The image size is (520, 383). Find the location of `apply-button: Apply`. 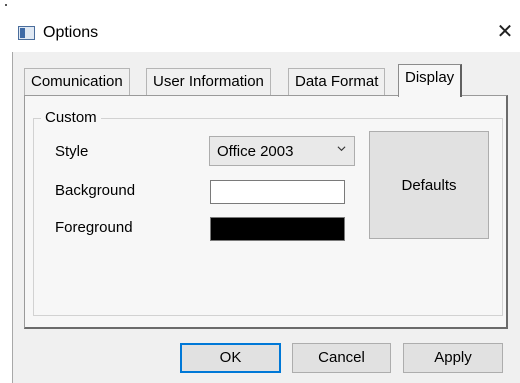

apply-button: Apply is located at coordinates (453, 358).